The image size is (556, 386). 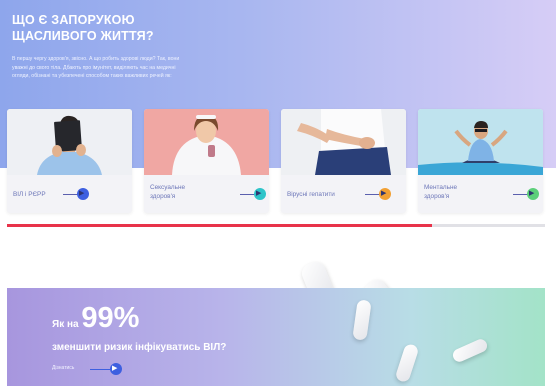 What do you see at coordinates (168, 187) in the screenshot?
I see `card-label-line: Сексуальне` at bounding box center [168, 187].